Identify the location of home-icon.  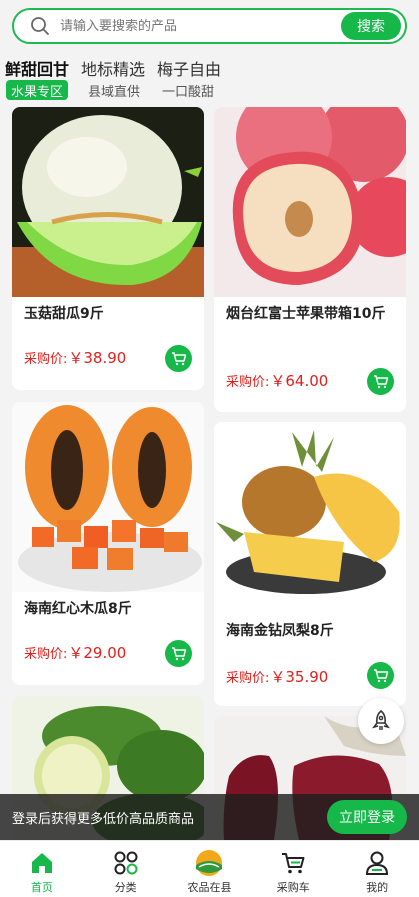
(42, 863).